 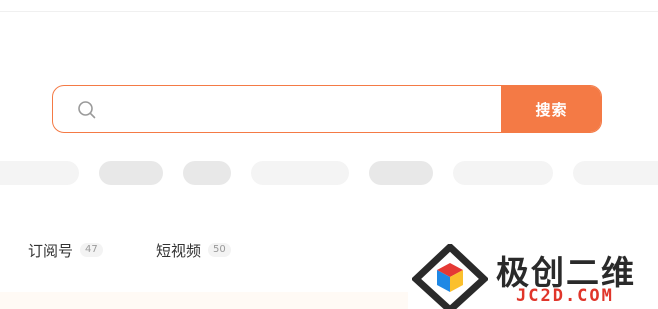 What do you see at coordinates (329, 11) in the screenshot?
I see `header-divider` at bounding box center [329, 11].